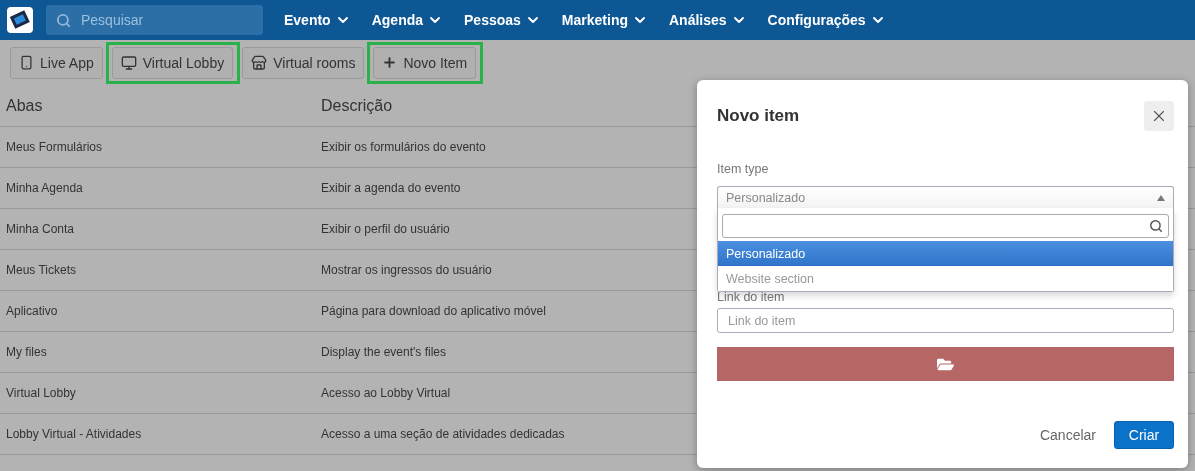  I want to click on table-cell: Display the event's files, so click(383, 352).